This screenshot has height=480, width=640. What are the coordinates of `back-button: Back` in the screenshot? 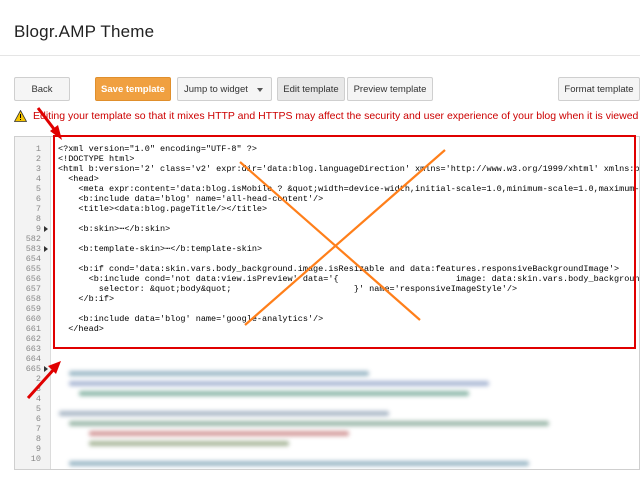 It's located at (42, 89).